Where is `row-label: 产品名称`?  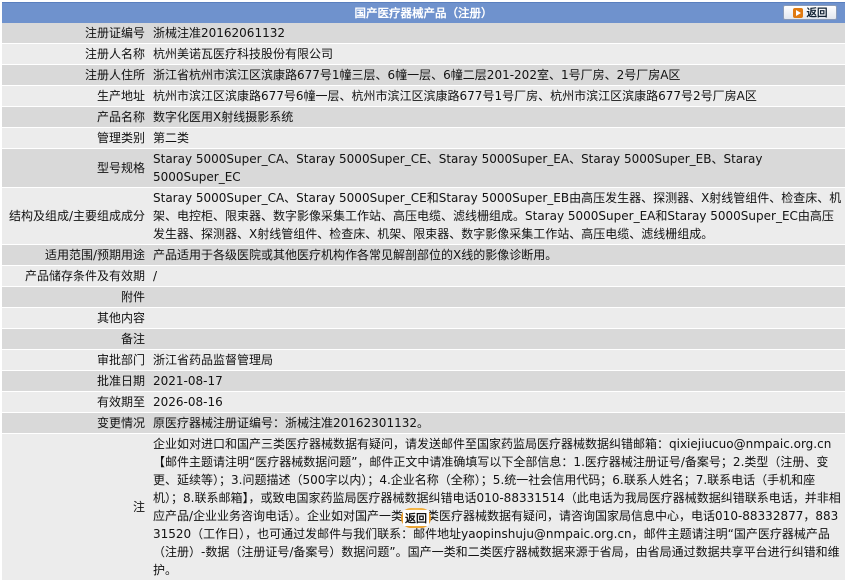 row-label: 产品名称 is located at coordinates (76, 117).